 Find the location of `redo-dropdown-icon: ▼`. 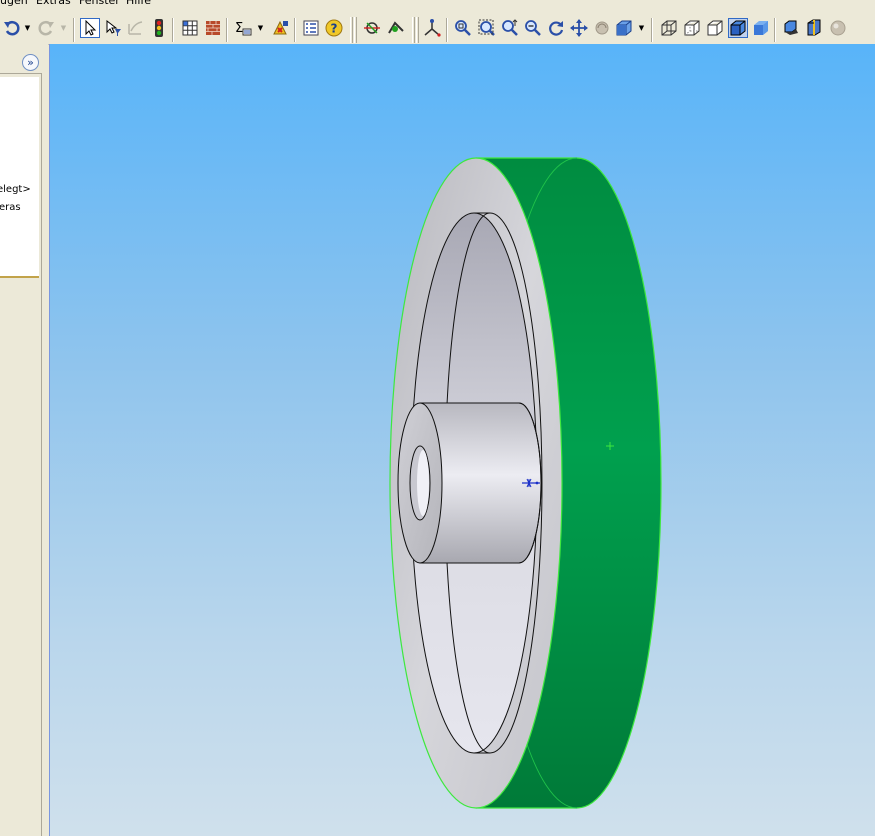

redo-dropdown-icon: ▼ is located at coordinates (63, 28).